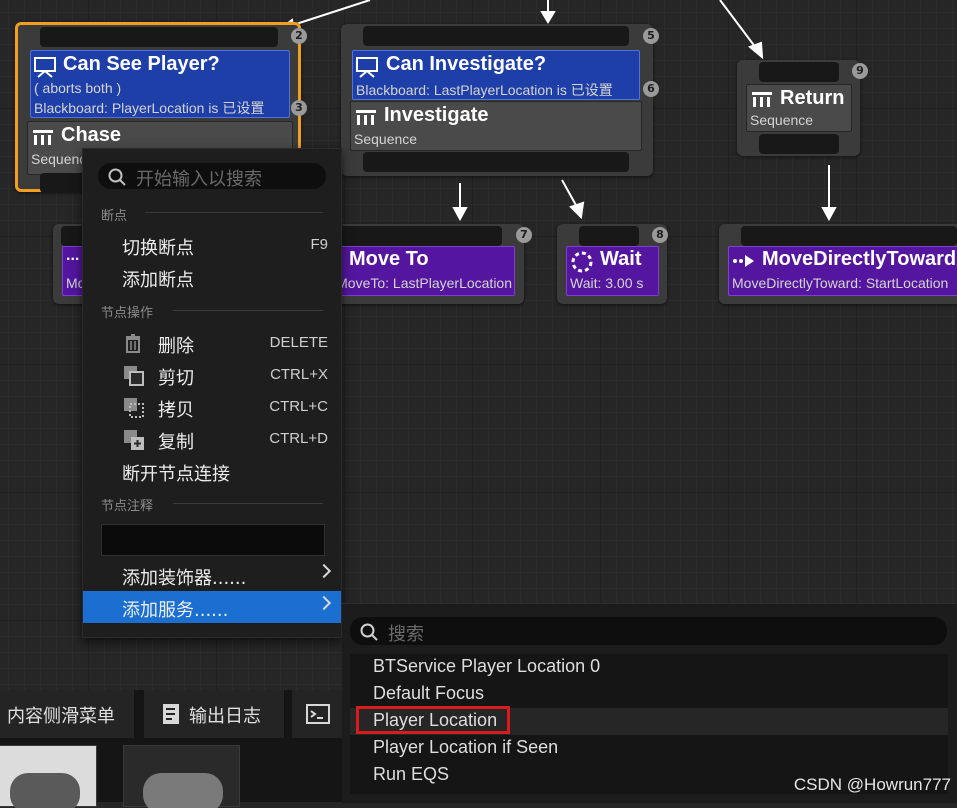 The image size is (957, 808). What do you see at coordinates (127, 313) in the screenshot?
I see `section-header: 节点操作` at bounding box center [127, 313].